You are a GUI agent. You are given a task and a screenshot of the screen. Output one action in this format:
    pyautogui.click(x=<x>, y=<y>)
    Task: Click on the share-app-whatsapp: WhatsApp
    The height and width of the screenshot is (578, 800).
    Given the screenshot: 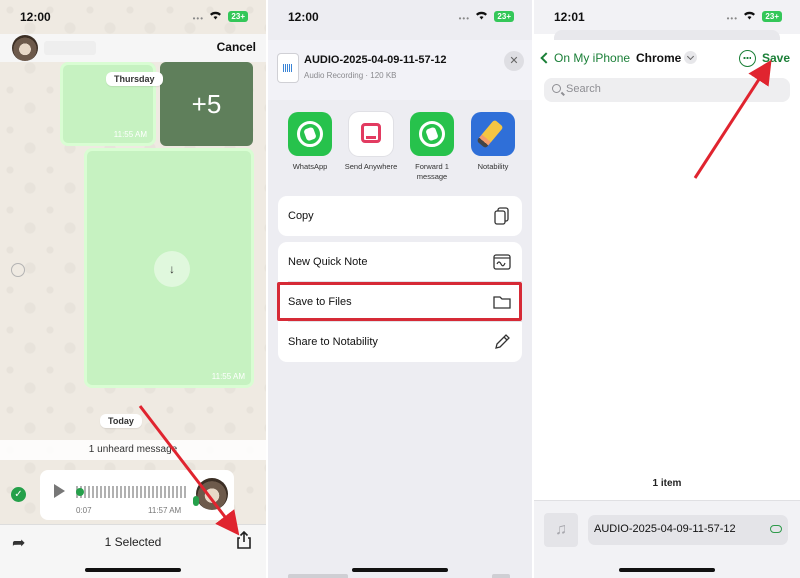 What is the action you would take?
    pyautogui.click(x=310, y=142)
    